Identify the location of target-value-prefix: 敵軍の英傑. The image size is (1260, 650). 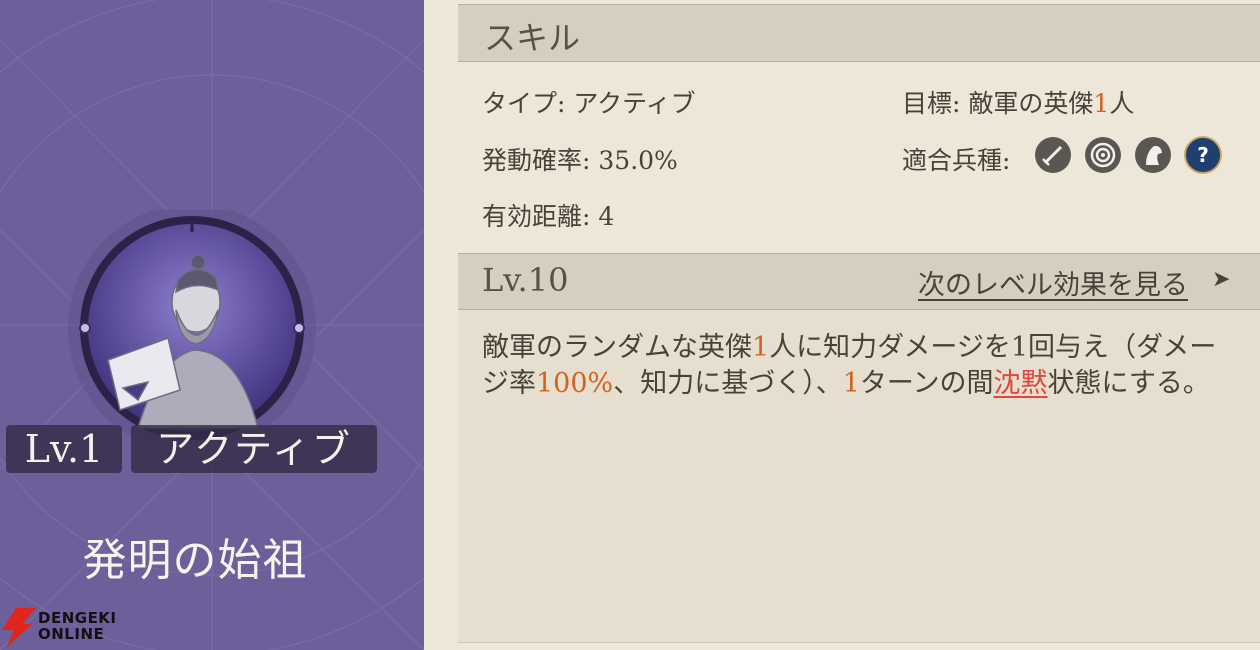
(1031, 103).